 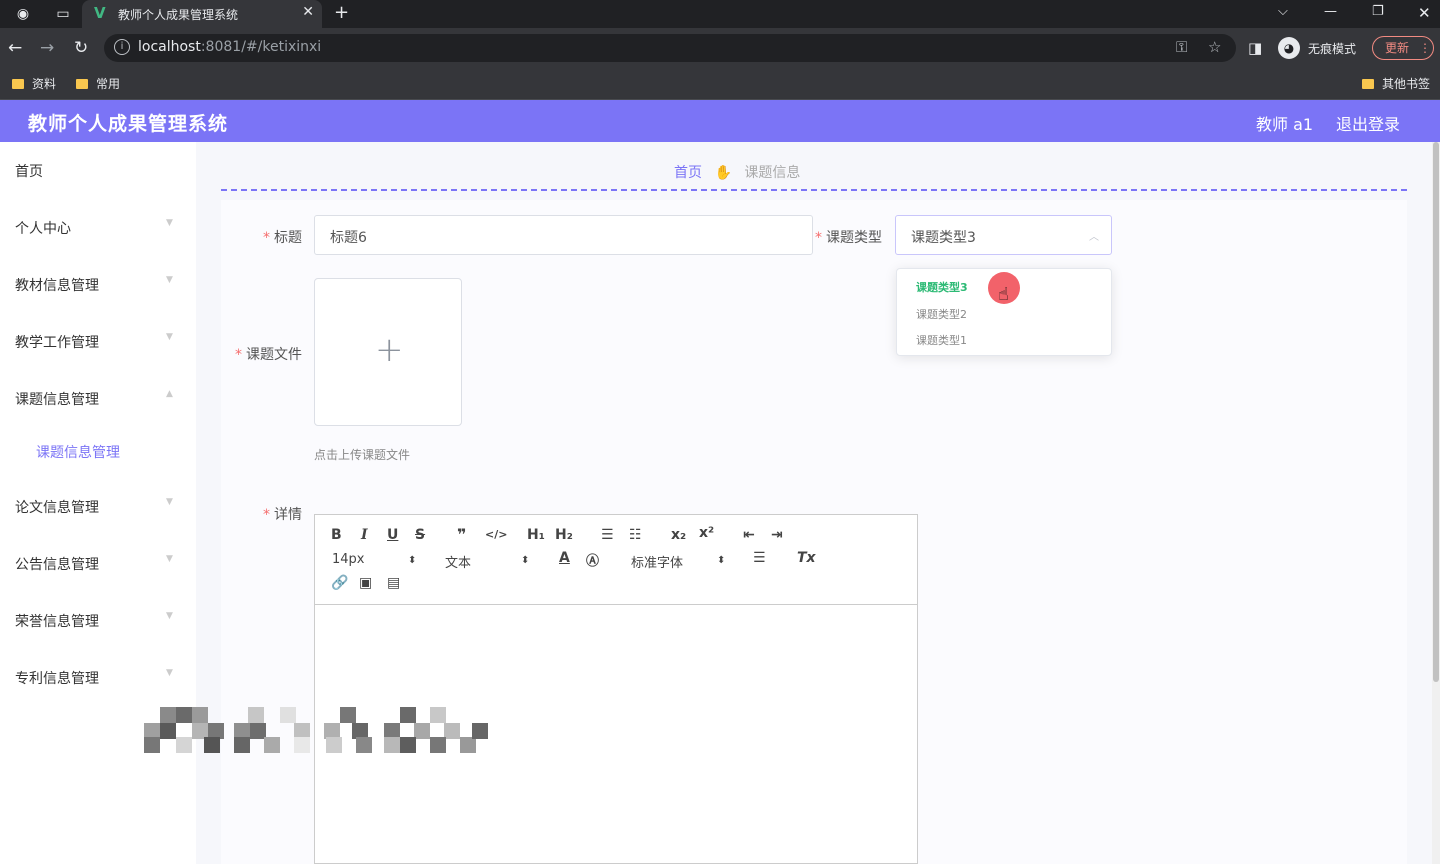 I want to click on italic-icon: I, so click(x=364, y=535).